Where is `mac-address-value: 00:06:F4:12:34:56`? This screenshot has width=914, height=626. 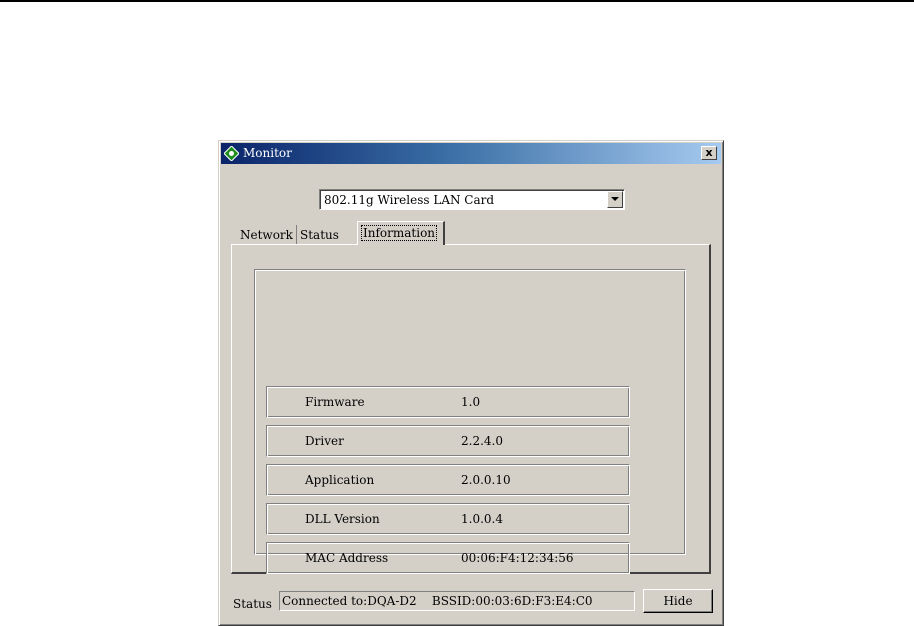
mac-address-value: 00:06:F4:12:34:56 is located at coordinates (517, 558).